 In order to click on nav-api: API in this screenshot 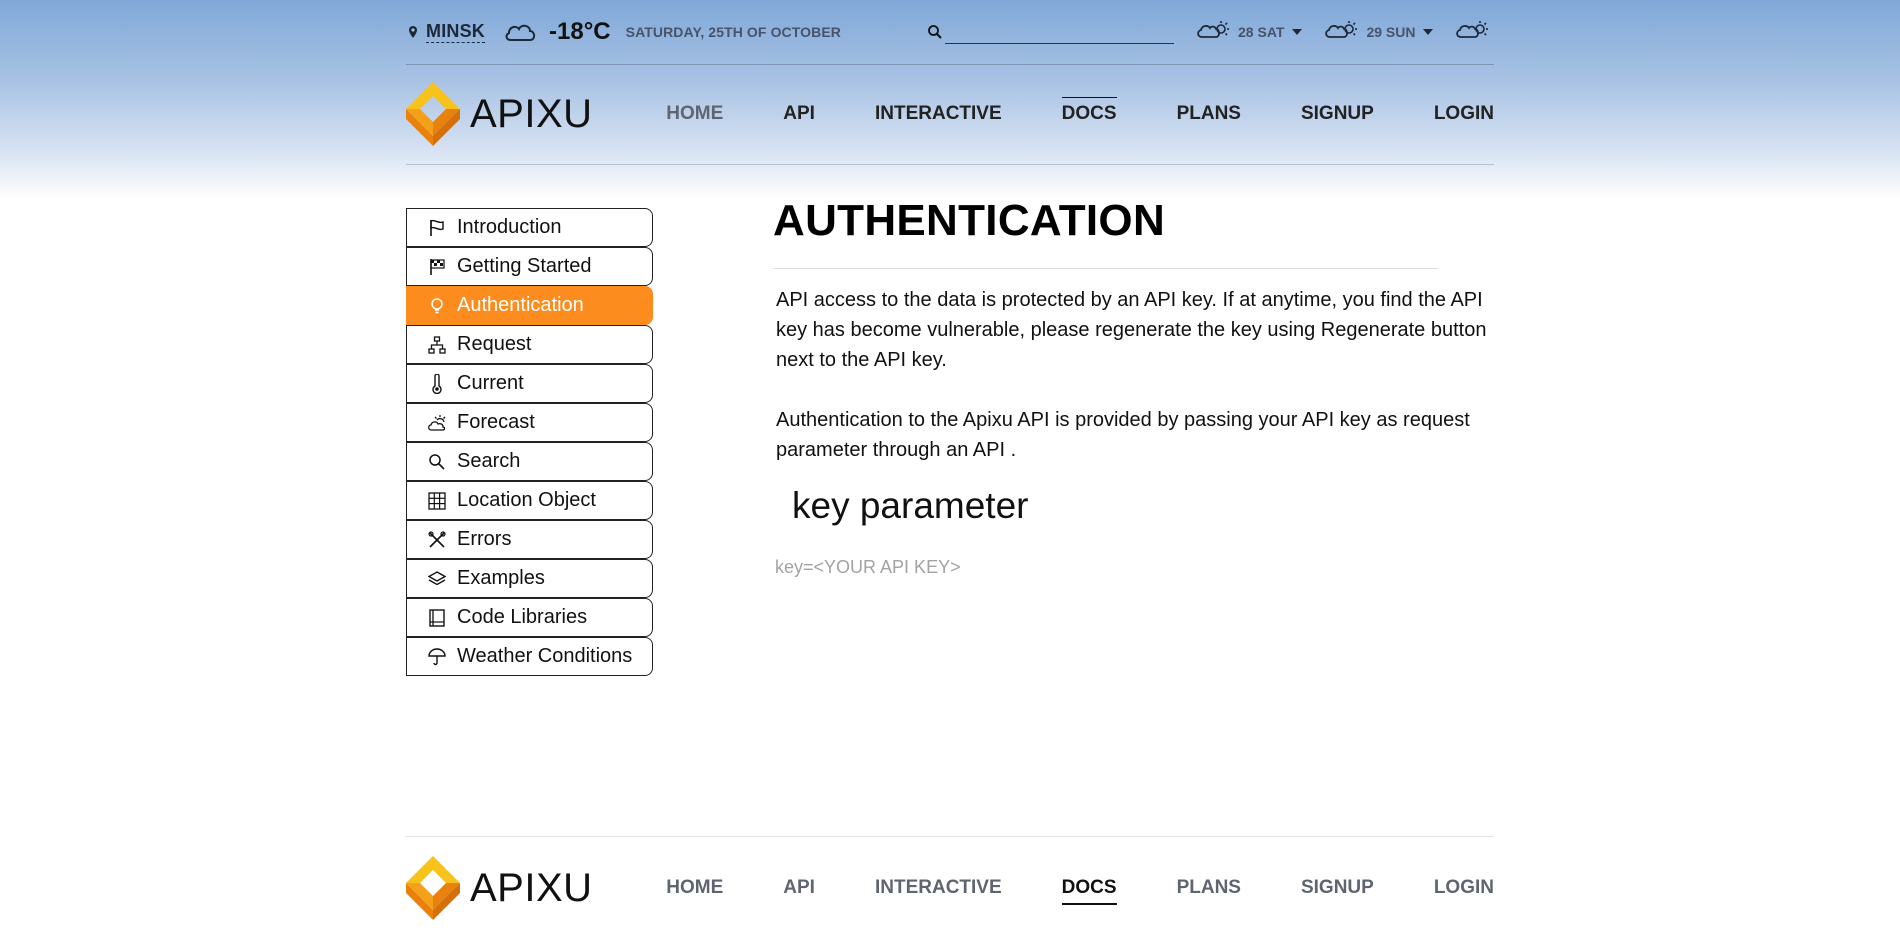, I will do `click(799, 114)`.